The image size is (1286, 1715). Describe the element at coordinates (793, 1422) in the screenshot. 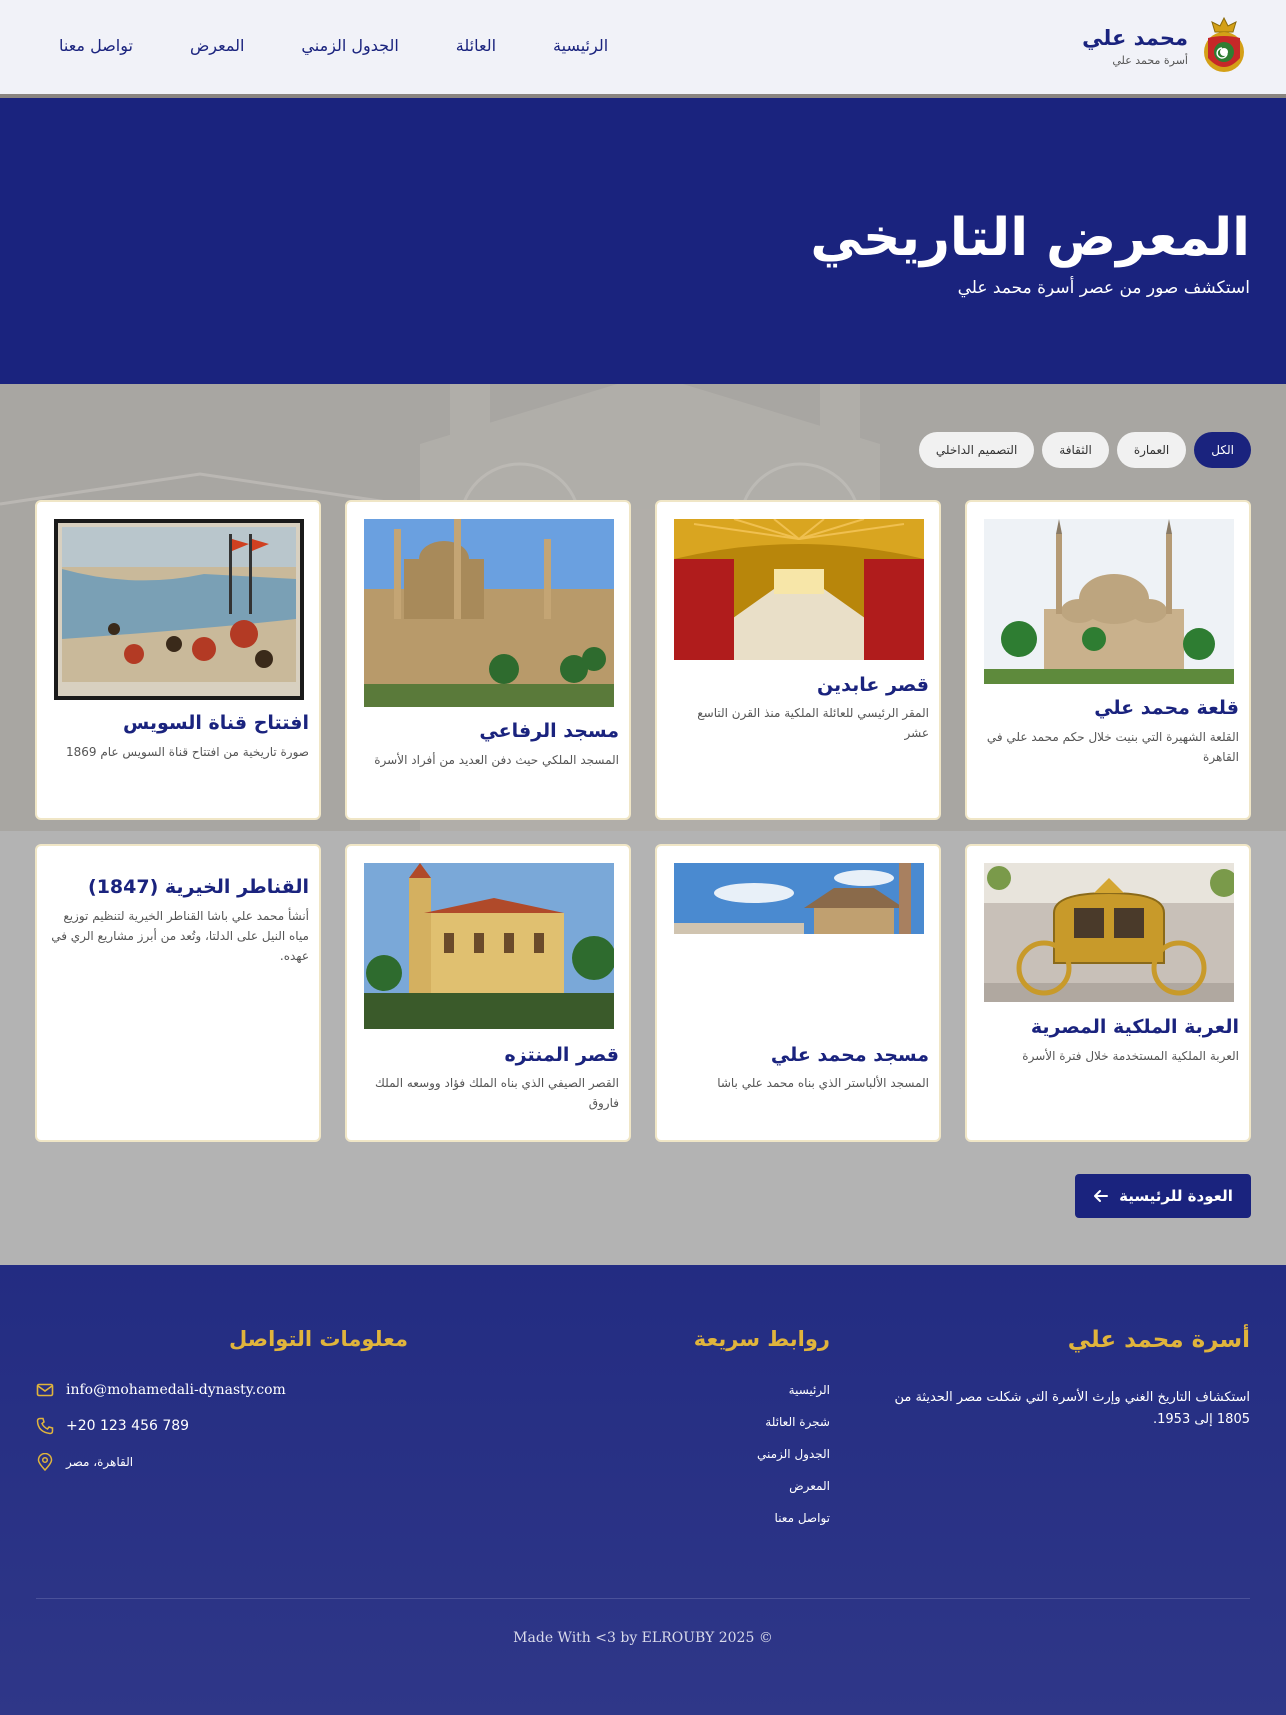

I see `footer-link-family-tree: شجرة العائلة` at that location.